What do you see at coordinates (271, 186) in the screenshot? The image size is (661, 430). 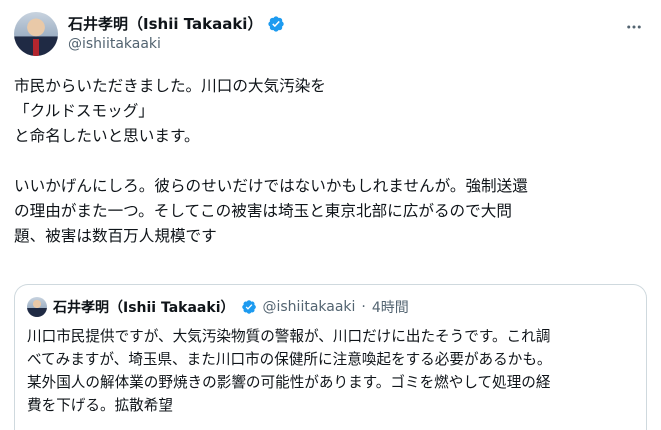 I see `tweet-line: いいかげんにしろ。彼らのせいだけではないかもしれませんが。強制送還` at bounding box center [271, 186].